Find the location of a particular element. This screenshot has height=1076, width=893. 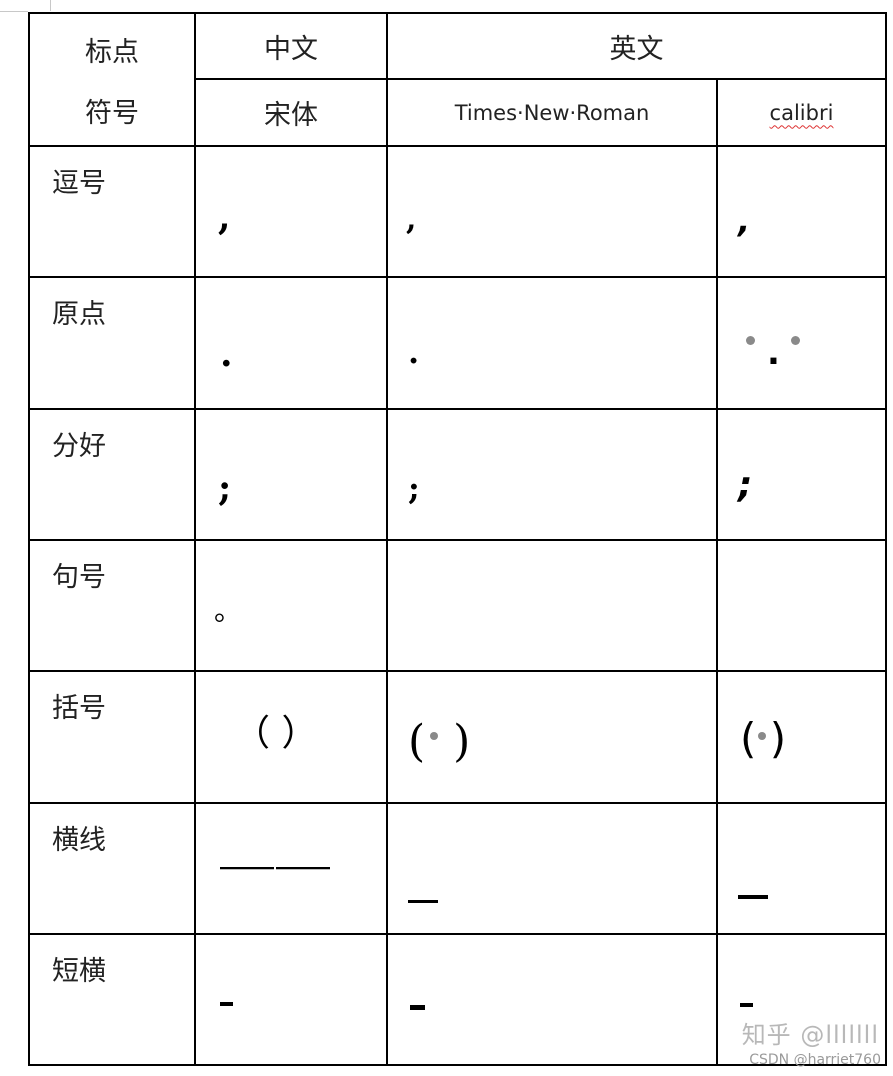

table-row: 括号 （ ） ( ) ( ) is located at coordinates (457, 737).